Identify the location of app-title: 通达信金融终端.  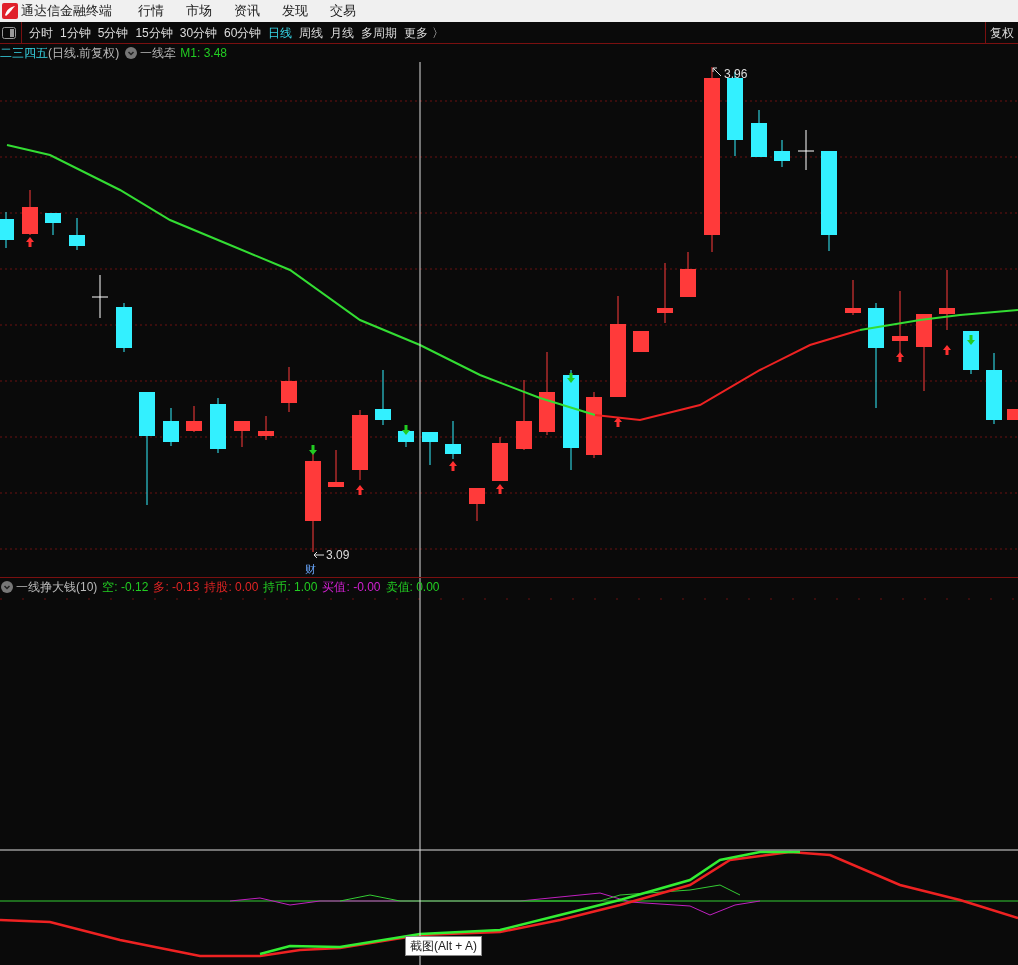
(66, 11).